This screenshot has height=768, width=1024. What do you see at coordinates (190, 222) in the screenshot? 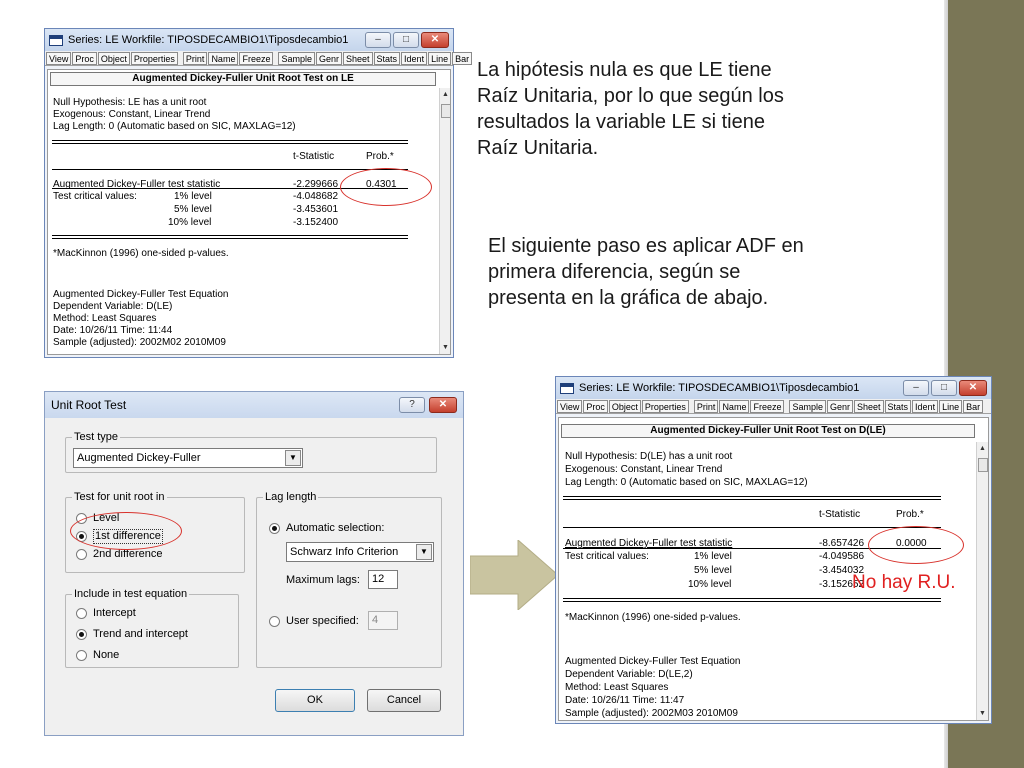
I see `level10-label: 10% level` at bounding box center [190, 222].